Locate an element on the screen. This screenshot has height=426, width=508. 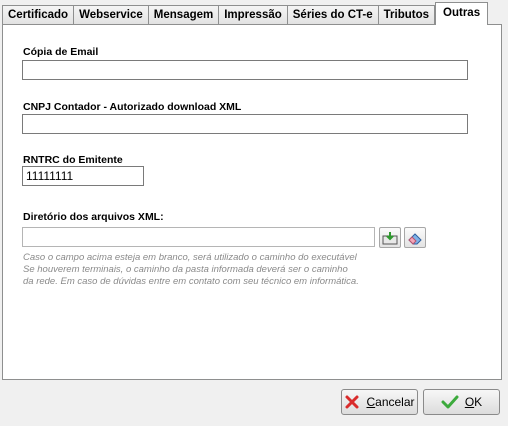
ok-button: OK is located at coordinates (461, 402).